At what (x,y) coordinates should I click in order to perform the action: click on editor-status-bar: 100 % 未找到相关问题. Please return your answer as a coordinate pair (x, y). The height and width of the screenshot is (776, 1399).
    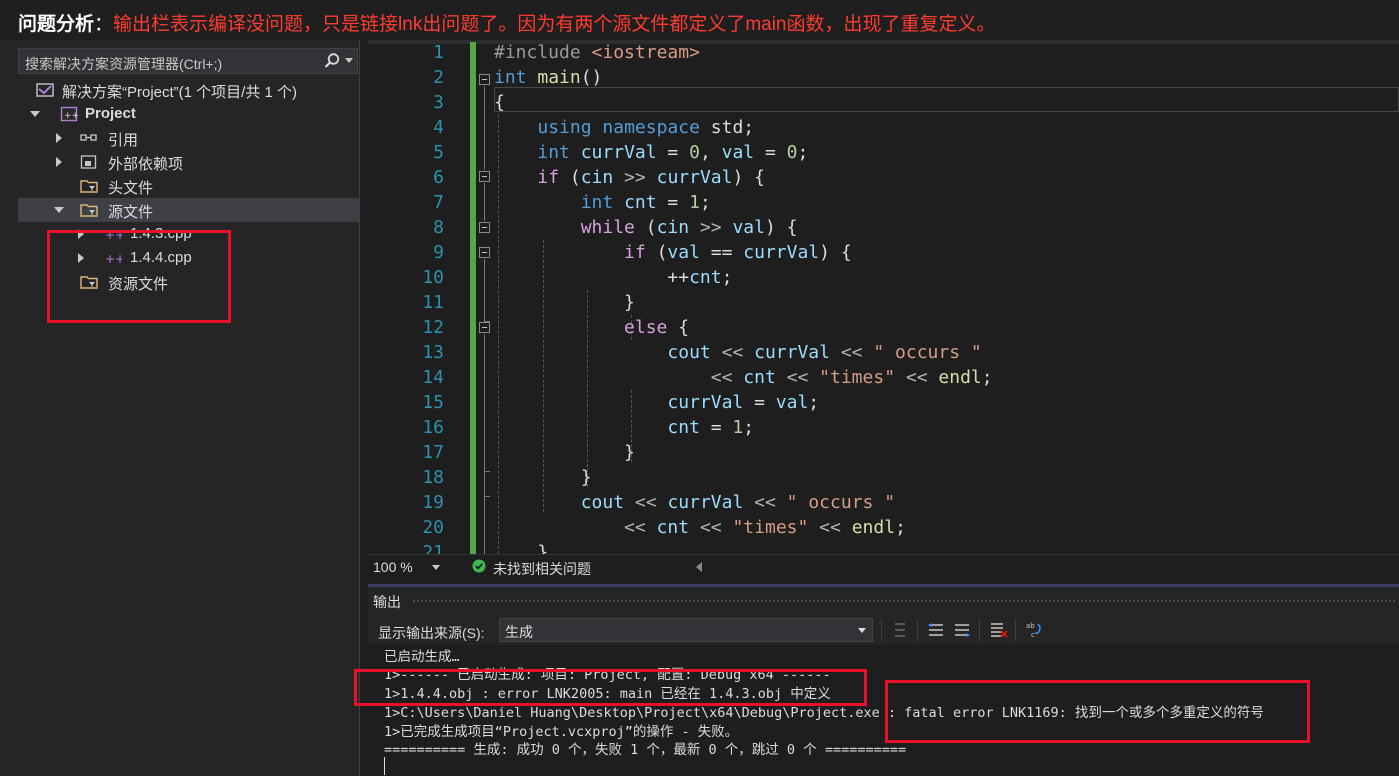
    Looking at the image, I should click on (883, 566).